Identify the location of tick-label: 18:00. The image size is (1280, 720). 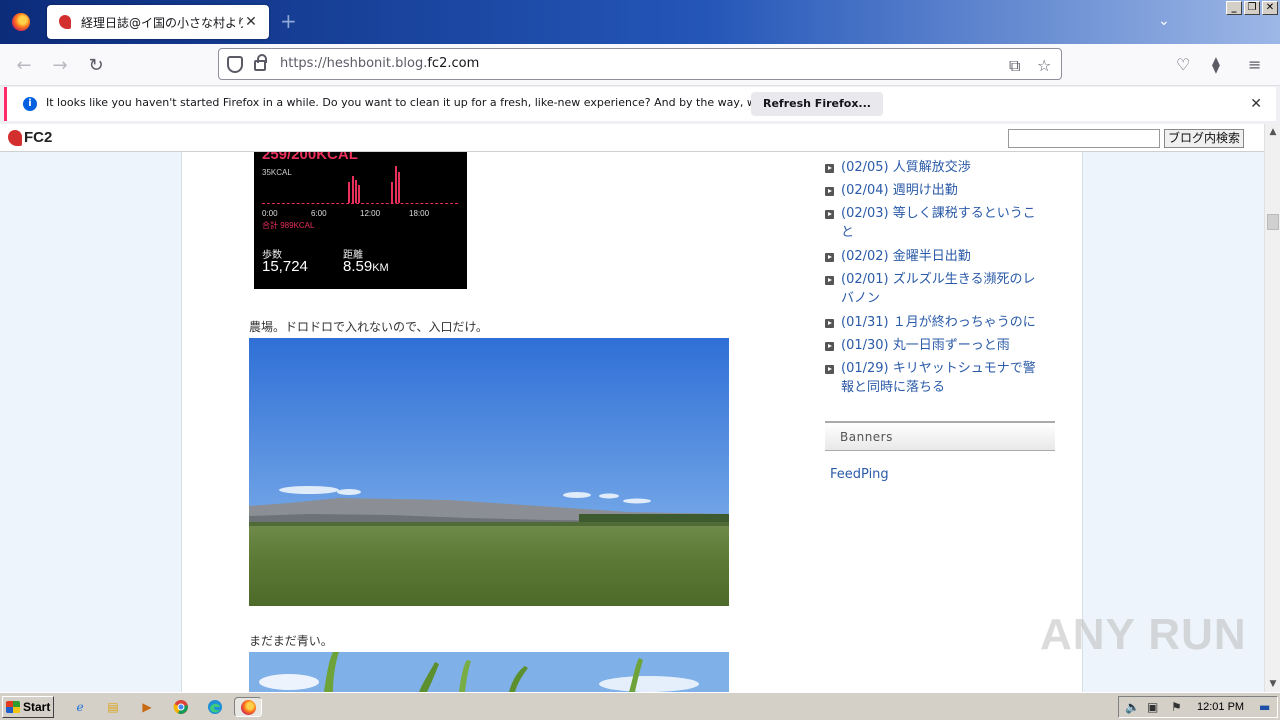
(419, 213).